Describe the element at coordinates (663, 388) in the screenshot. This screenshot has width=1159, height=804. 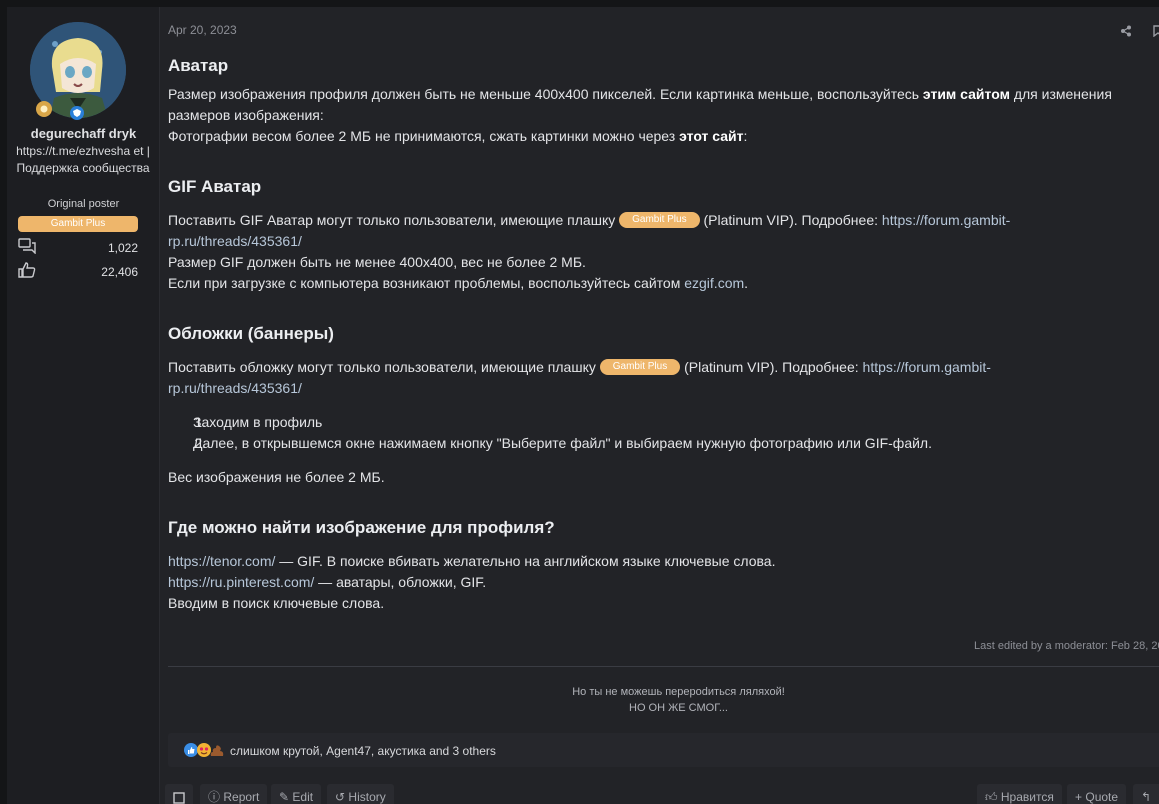
I see `banners-line-2: rp.ru/threads/435361/` at that location.